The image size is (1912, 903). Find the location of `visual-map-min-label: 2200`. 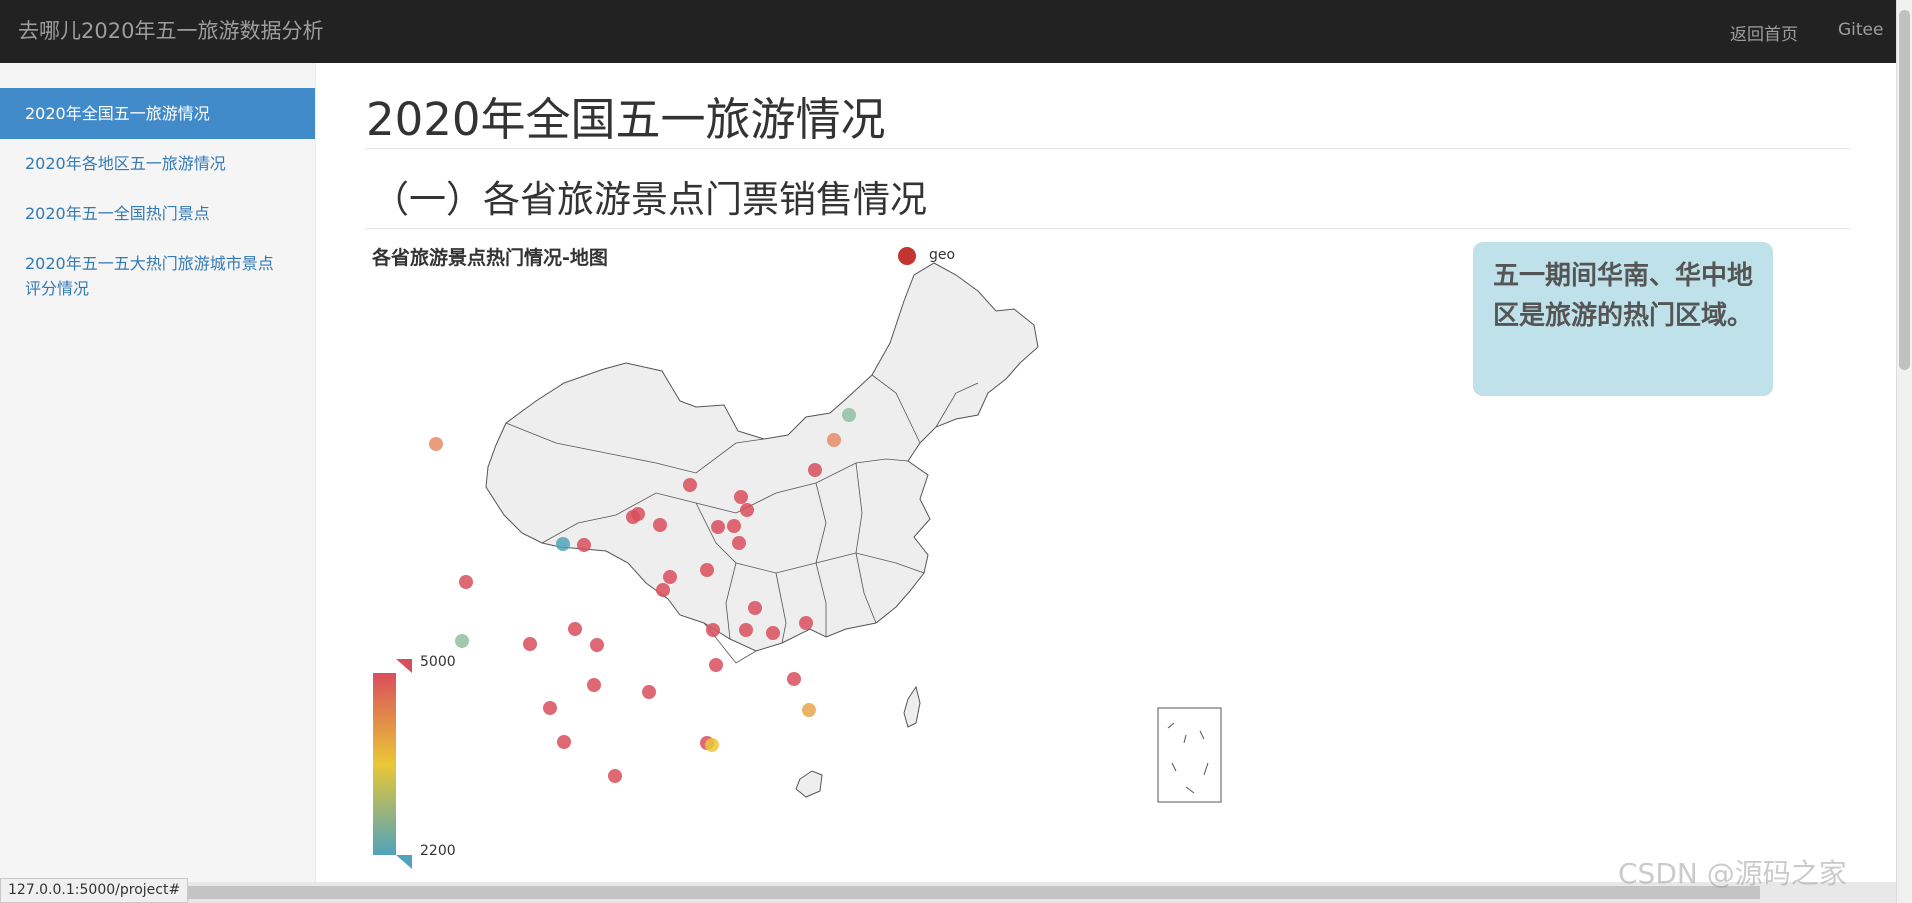

visual-map-min-label: 2200 is located at coordinates (438, 851).